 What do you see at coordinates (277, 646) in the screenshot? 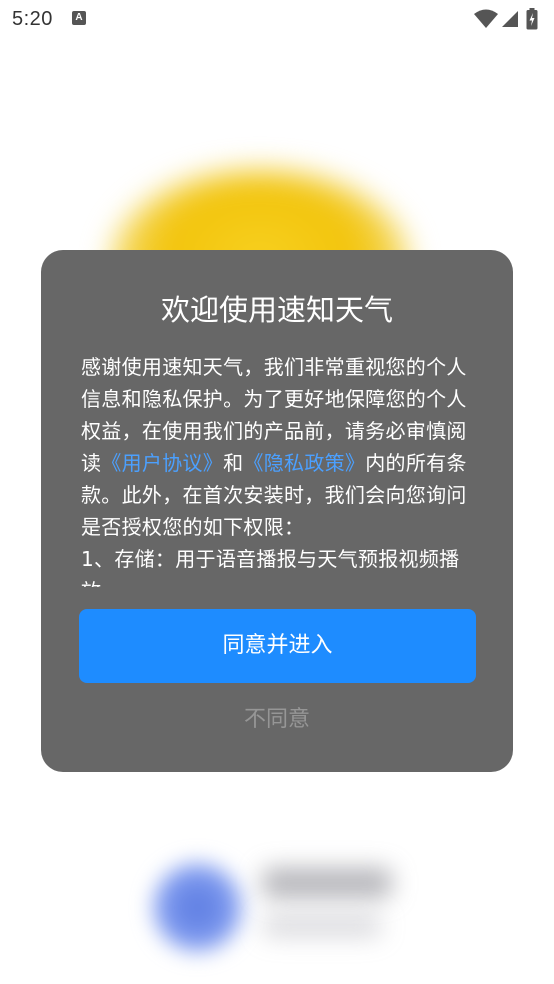
I see `agree-and-enter-button: 同意并进入` at bounding box center [277, 646].